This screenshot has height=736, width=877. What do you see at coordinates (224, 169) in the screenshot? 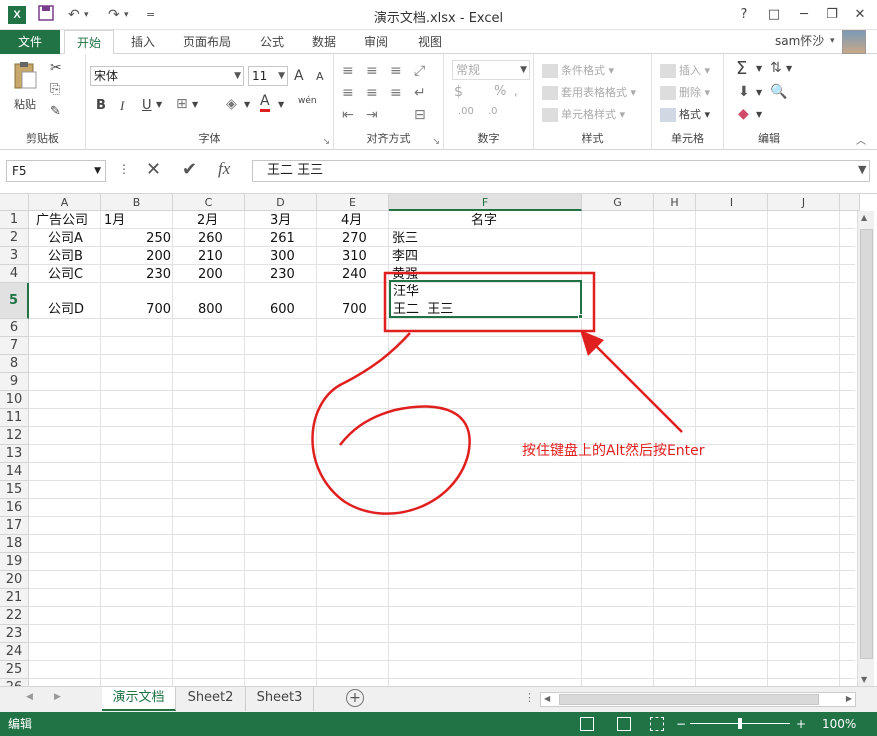
I see `insert-function-icon: fx` at bounding box center [224, 169].